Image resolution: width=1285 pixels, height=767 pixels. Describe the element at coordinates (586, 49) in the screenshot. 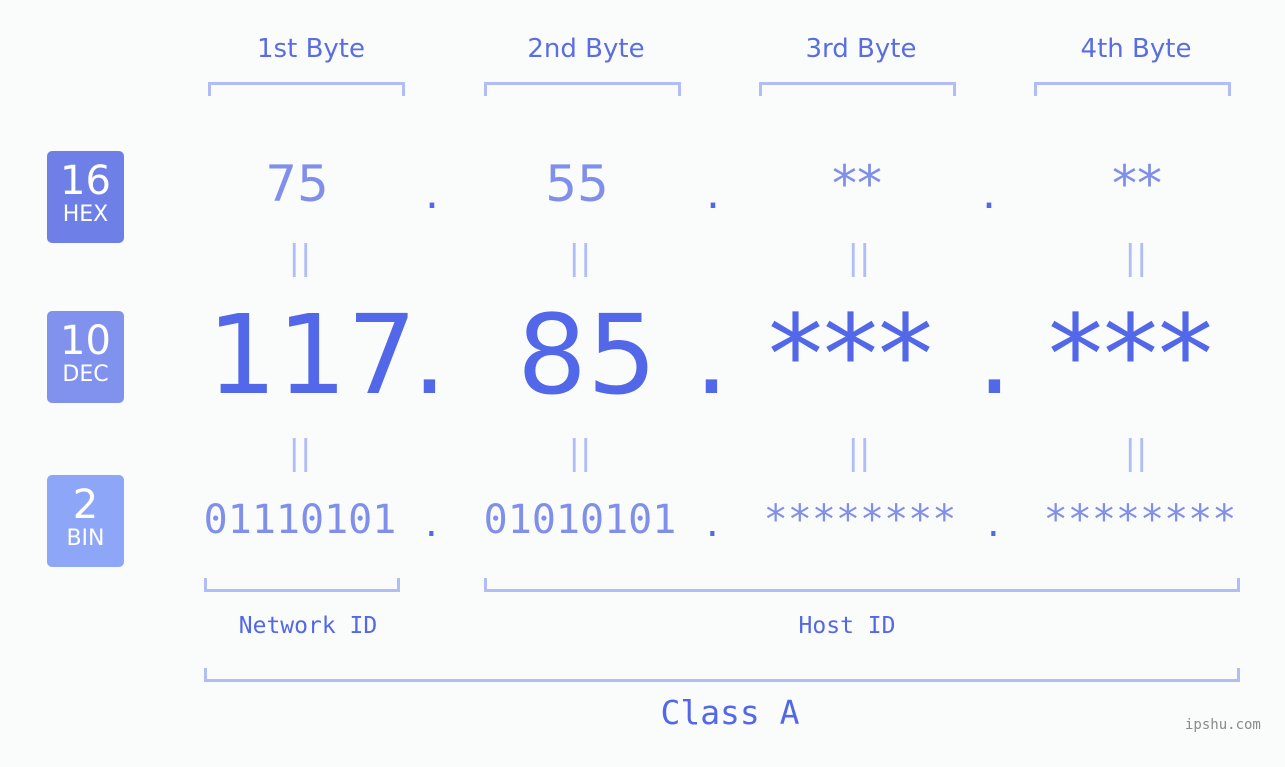

I see `byte-header-2: 2nd Byte` at that location.